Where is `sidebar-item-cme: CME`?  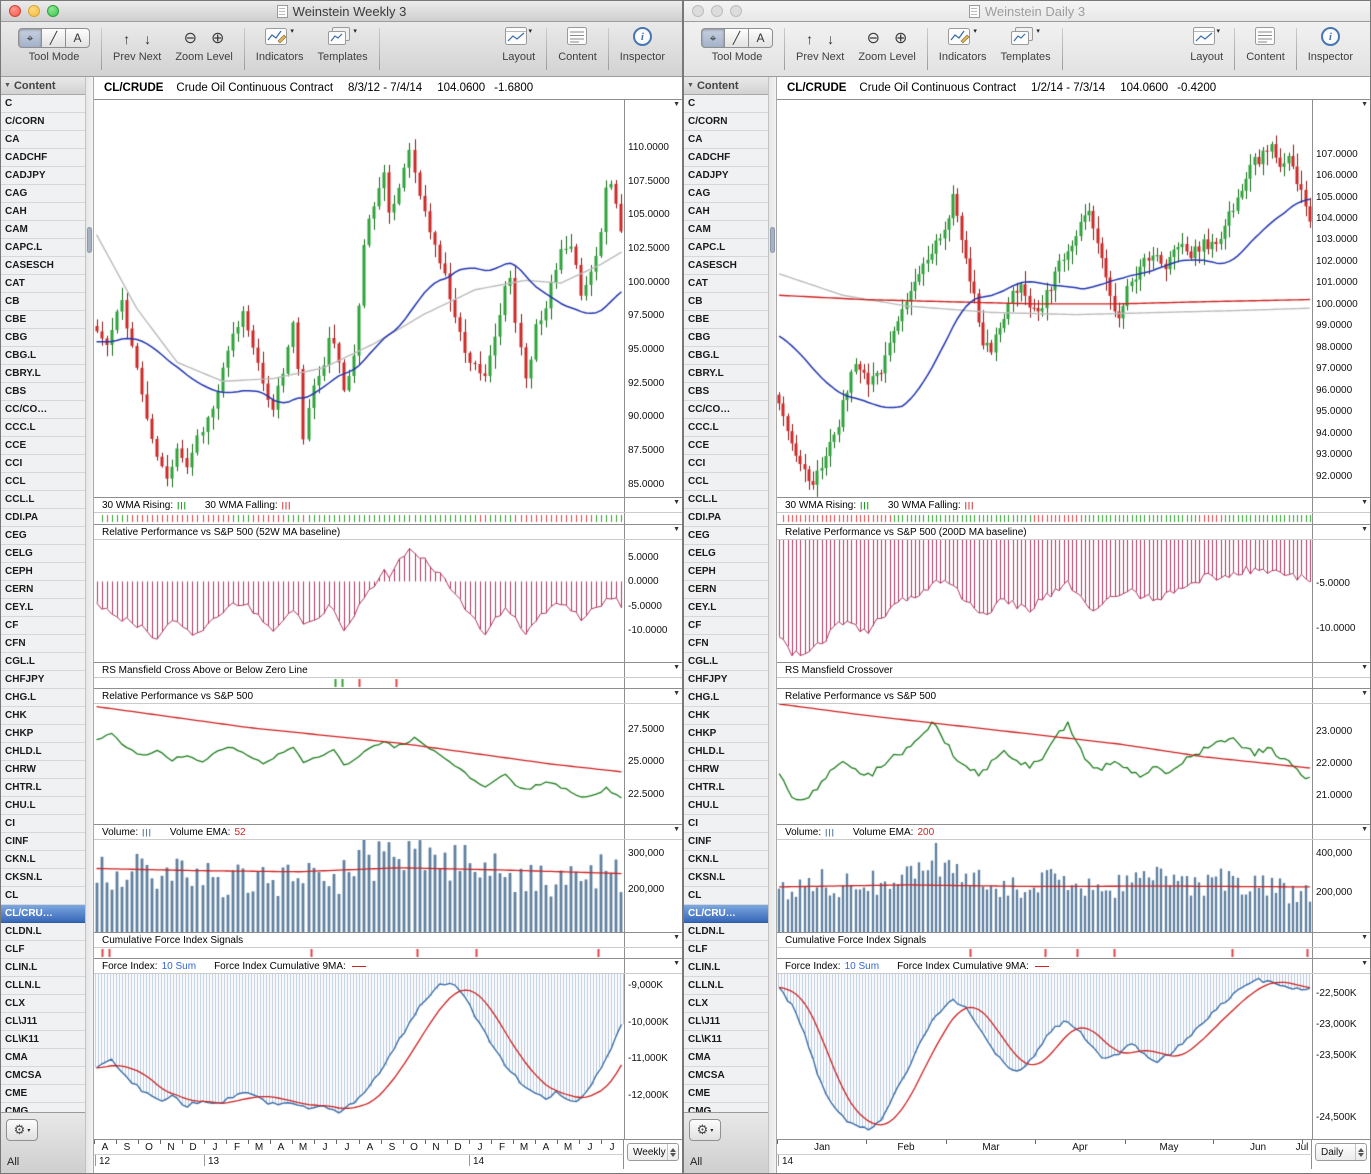 sidebar-item-cme: CME is located at coordinates (726, 1094).